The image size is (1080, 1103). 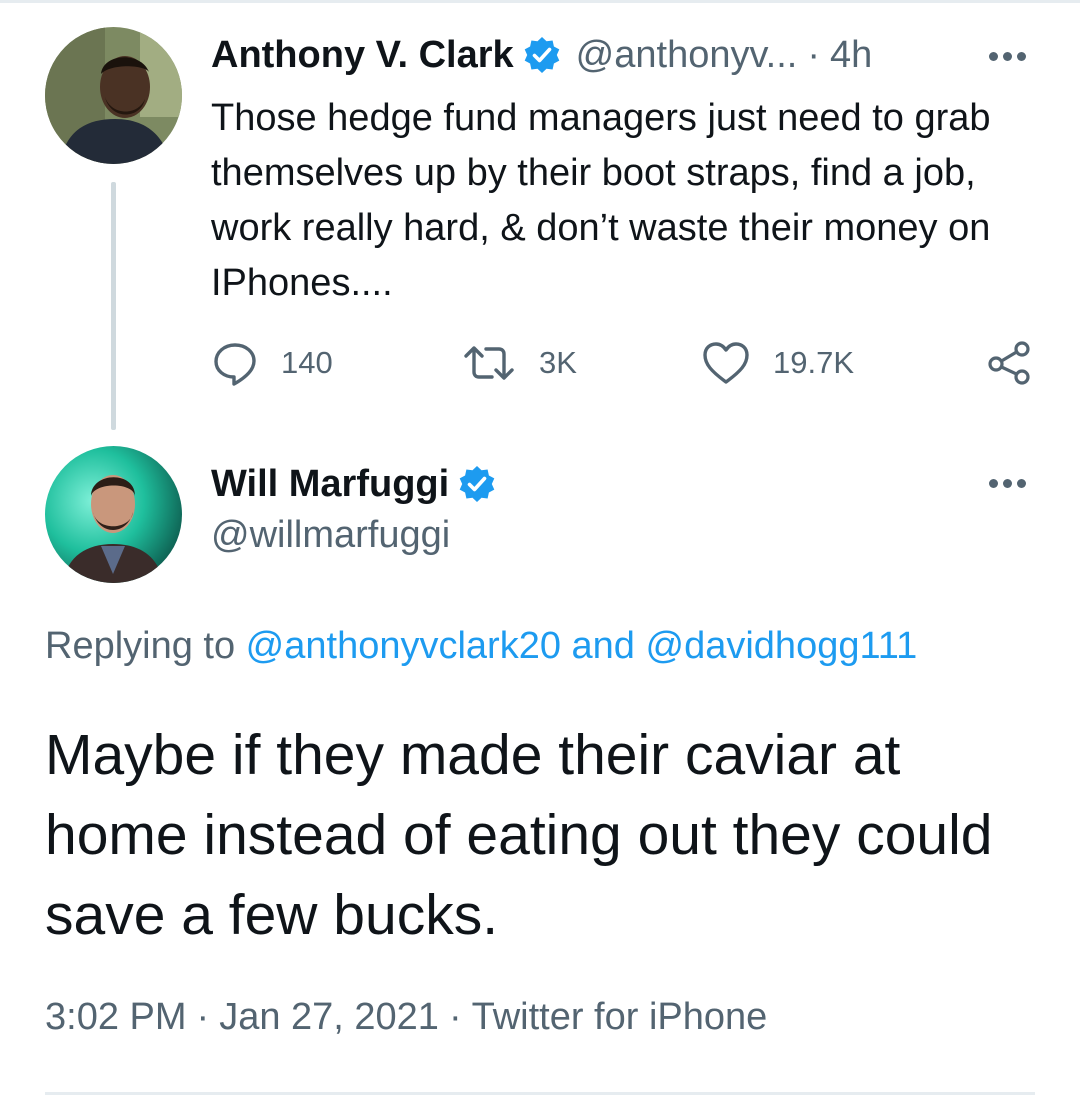 I want to click on mention-link-davidhogg111: @davidhogg111, so click(x=782, y=646).